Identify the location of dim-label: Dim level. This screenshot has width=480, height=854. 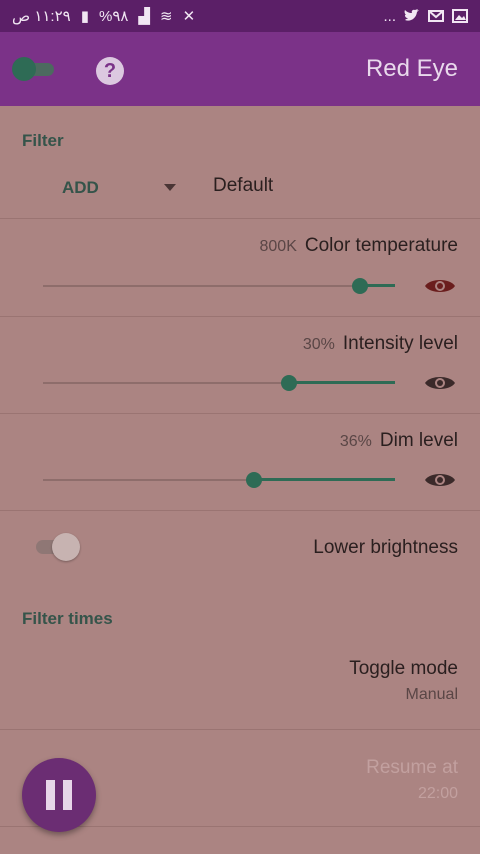
(418, 440).